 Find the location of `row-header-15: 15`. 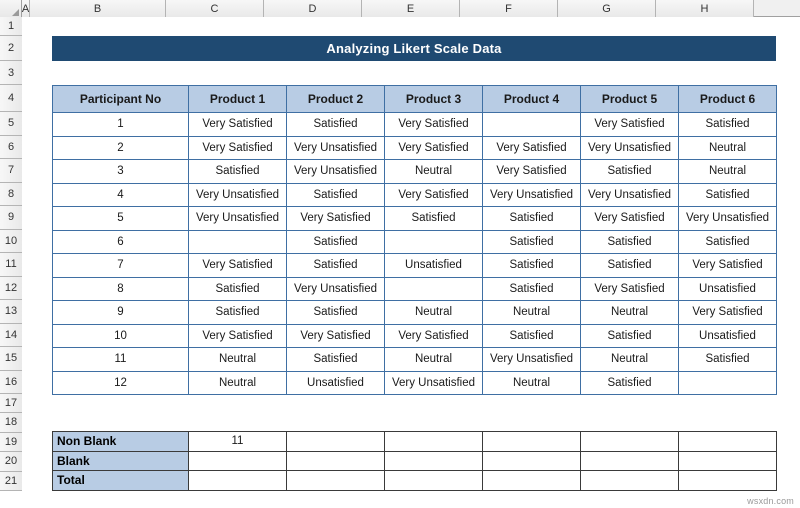

row-header-15: 15 is located at coordinates (11, 359).